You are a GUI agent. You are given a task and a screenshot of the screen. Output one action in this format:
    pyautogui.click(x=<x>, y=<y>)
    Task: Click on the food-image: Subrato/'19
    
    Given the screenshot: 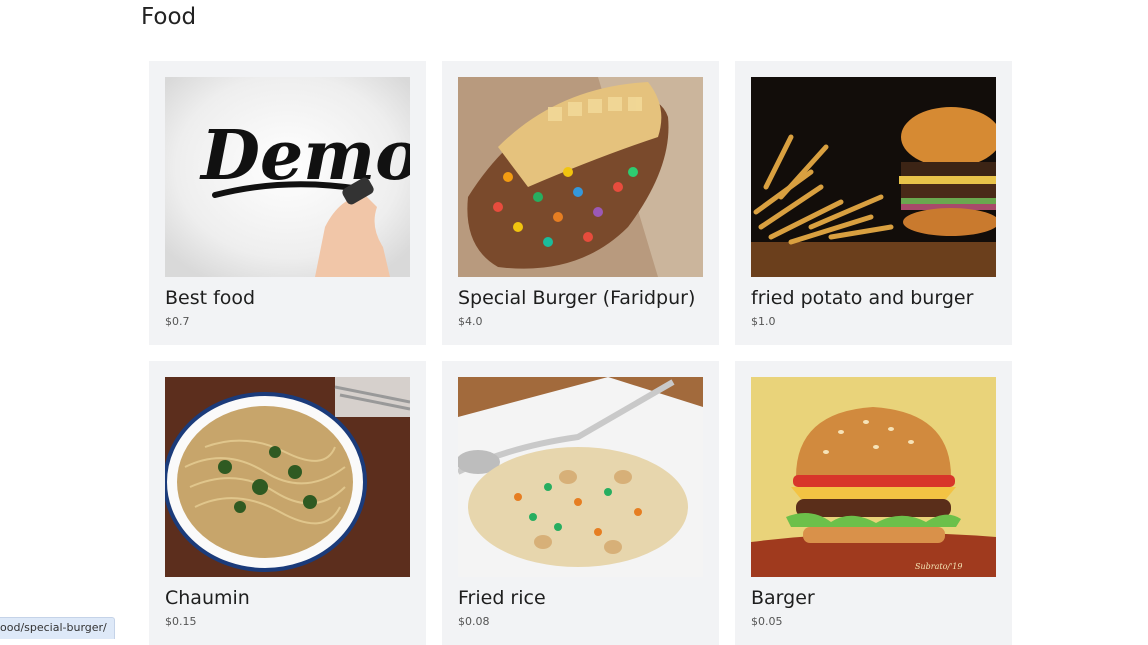 What is the action you would take?
    pyautogui.click(x=873, y=477)
    